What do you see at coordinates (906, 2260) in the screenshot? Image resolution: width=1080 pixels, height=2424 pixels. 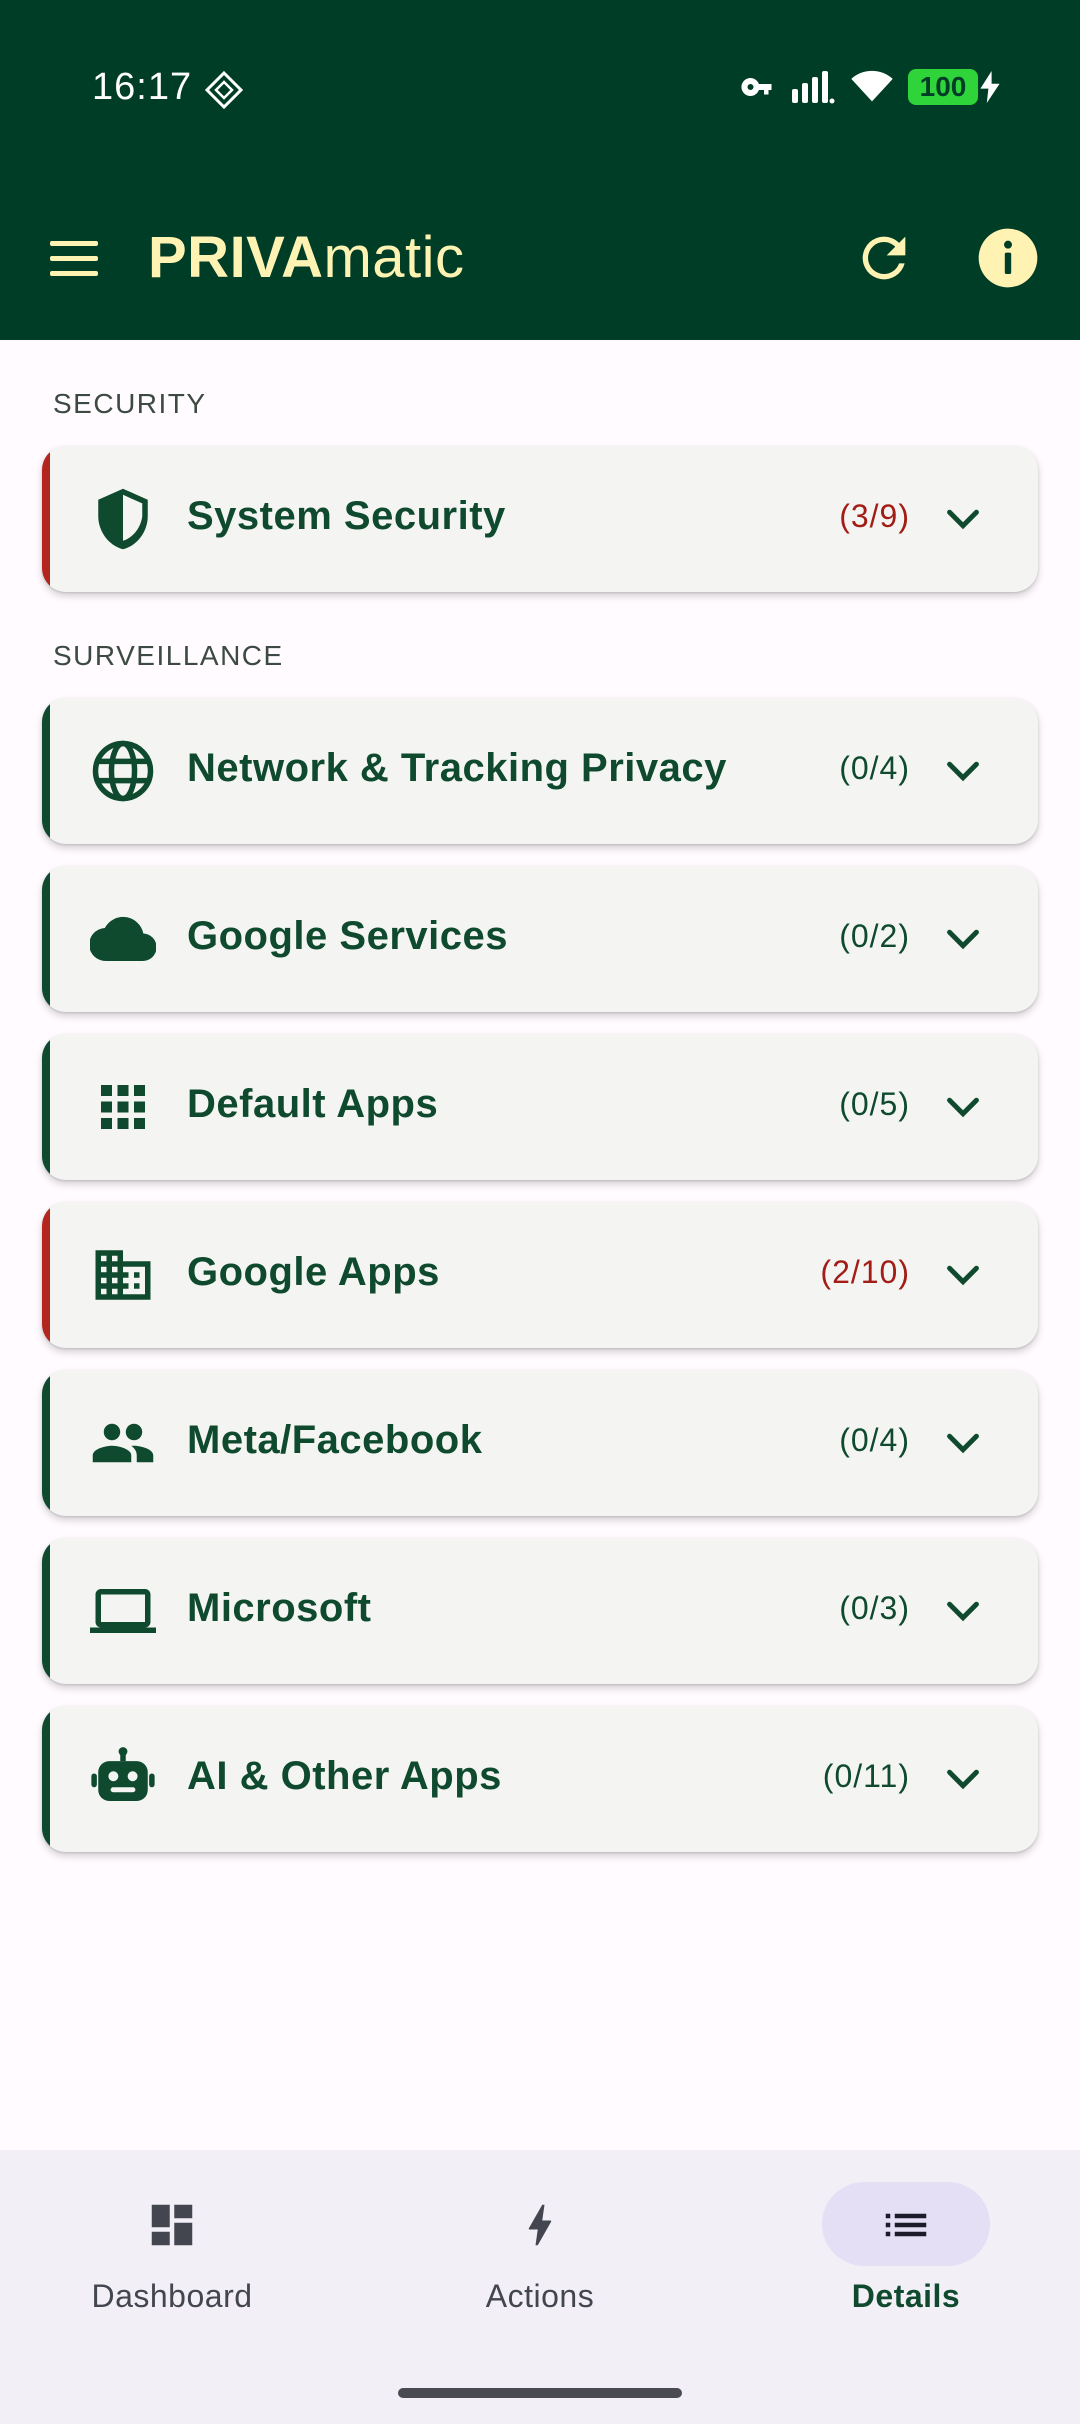 I see `nav-item-details: Details` at bounding box center [906, 2260].